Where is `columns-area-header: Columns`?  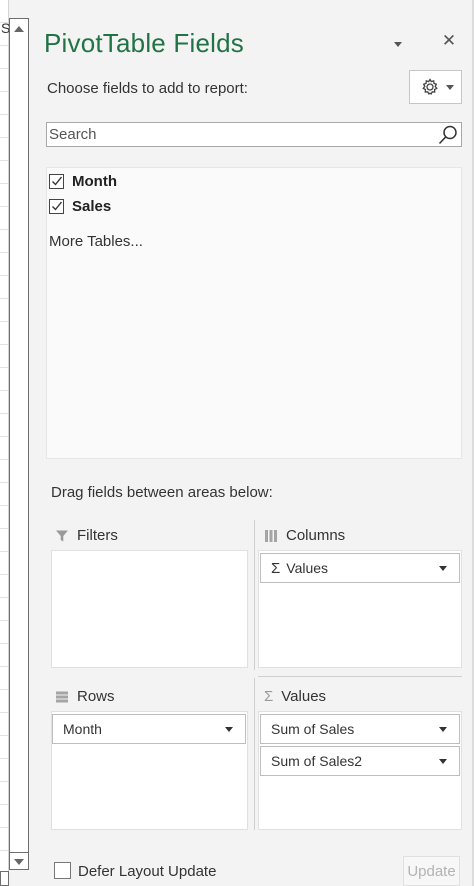 columns-area-header: Columns is located at coordinates (304, 535).